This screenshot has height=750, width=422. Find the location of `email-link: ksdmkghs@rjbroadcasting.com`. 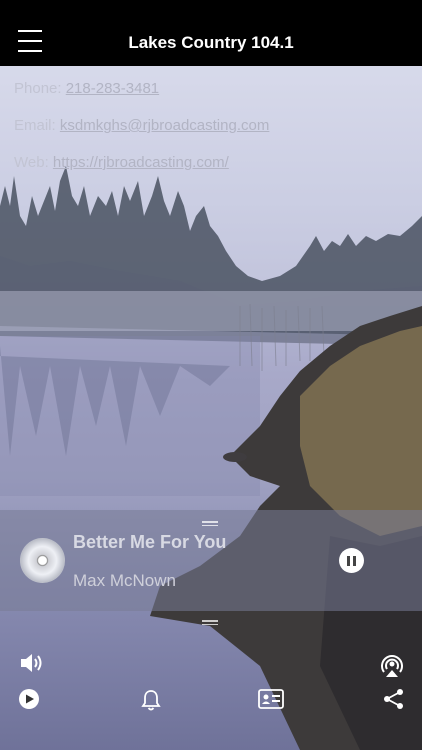

email-link: ksdmkghs@rjbroadcasting.com is located at coordinates (164, 125).